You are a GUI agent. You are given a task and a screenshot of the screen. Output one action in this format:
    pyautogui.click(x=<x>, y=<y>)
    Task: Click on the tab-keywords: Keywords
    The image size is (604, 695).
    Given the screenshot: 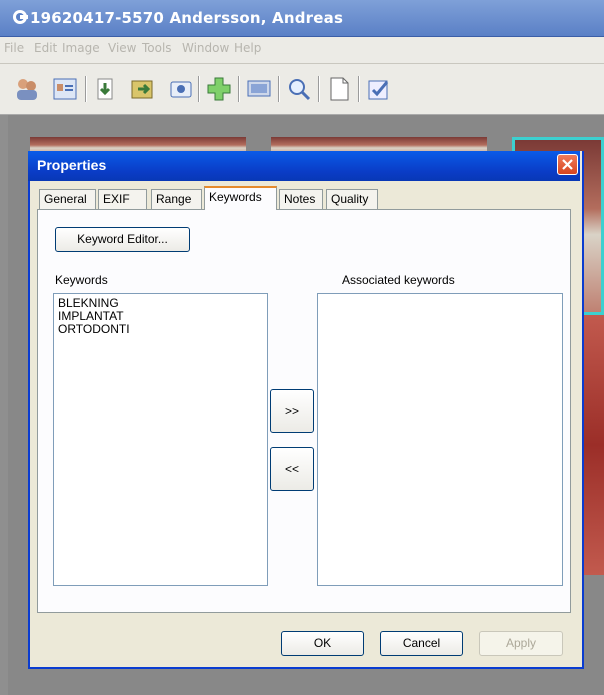 What is the action you would take?
    pyautogui.click(x=240, y=198)
    